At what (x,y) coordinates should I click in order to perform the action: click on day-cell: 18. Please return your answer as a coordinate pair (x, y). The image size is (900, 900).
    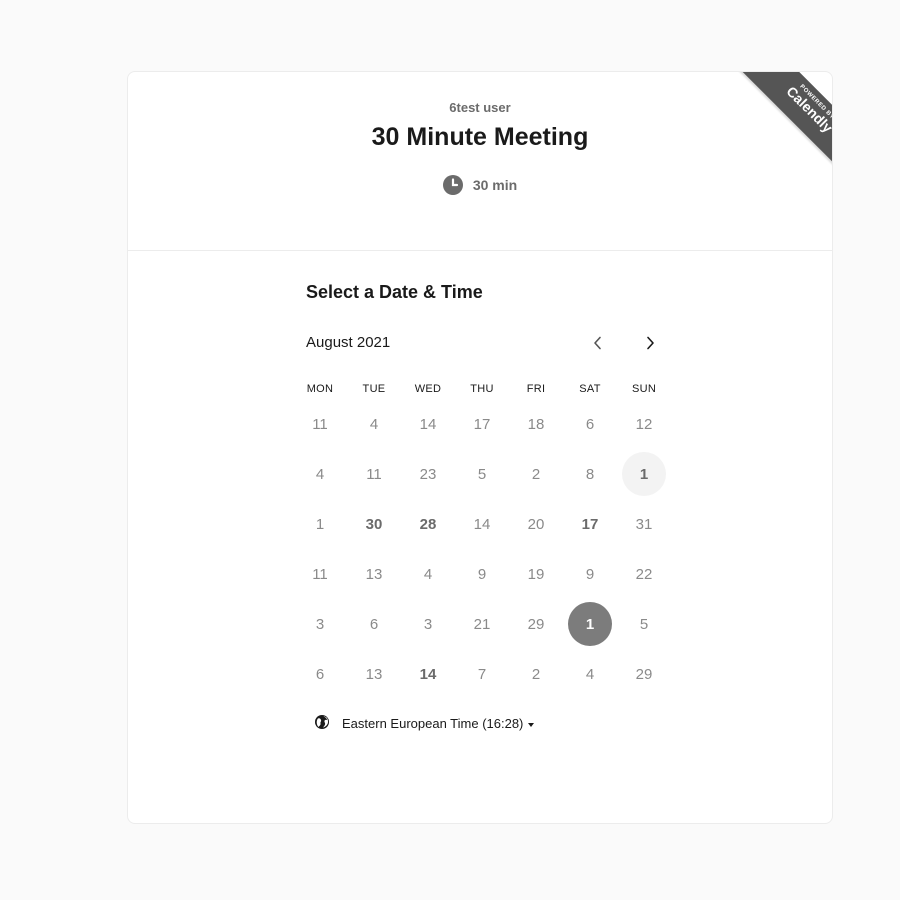
    Looking at the image, I should click on (536, 424).